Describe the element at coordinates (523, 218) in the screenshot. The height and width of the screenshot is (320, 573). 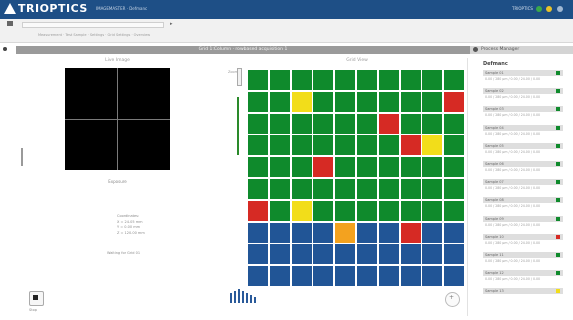
I see `settings-item-header: Sample 09` at that location.